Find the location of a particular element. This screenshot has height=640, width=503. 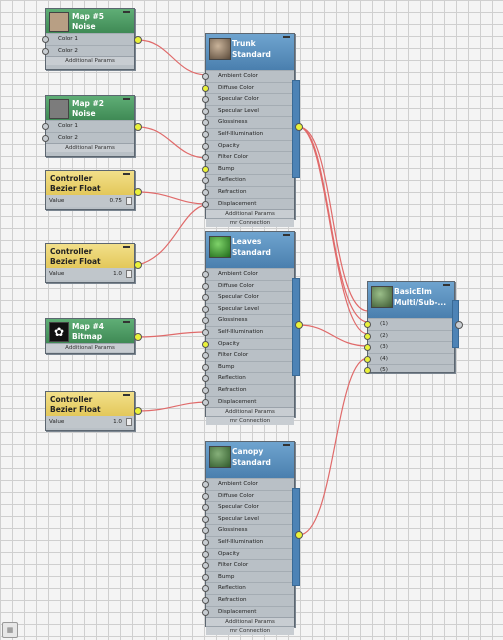

slot-3: (3) is located at coordinates (409, 347).